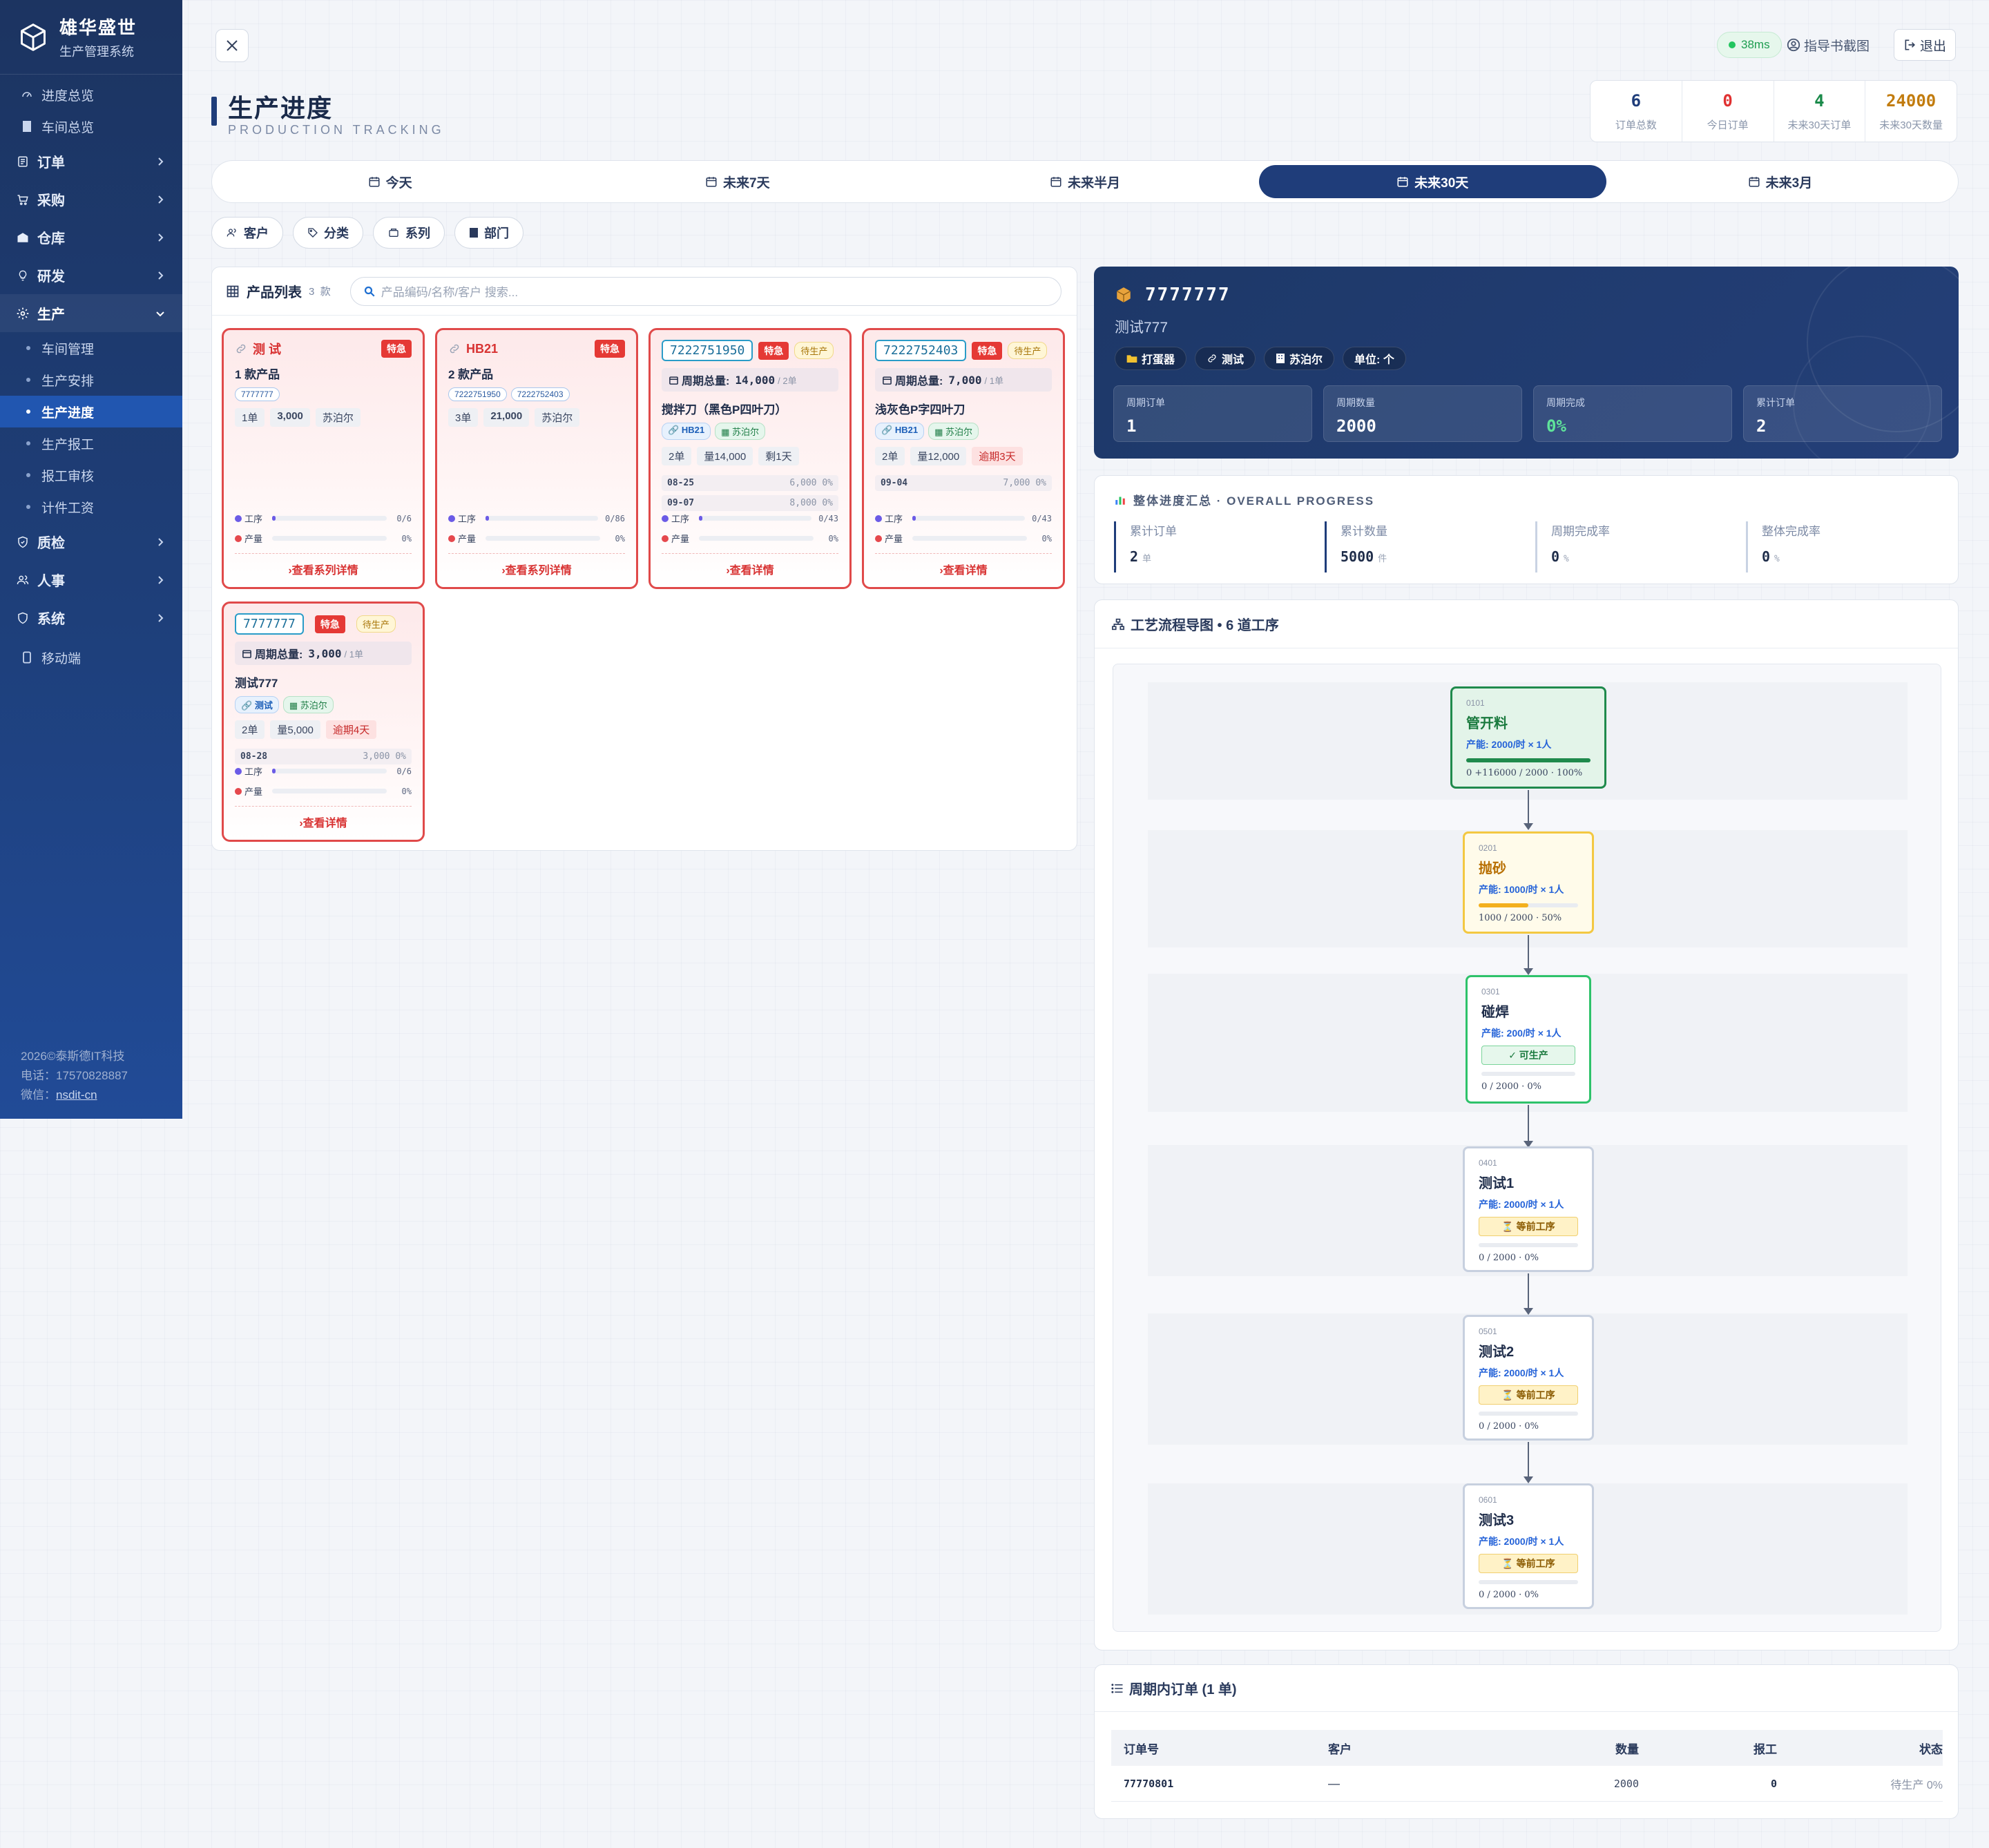 The image size is (1989, 1848). I want to click on sidebar-group-orders: 订单, so click(91, 161).